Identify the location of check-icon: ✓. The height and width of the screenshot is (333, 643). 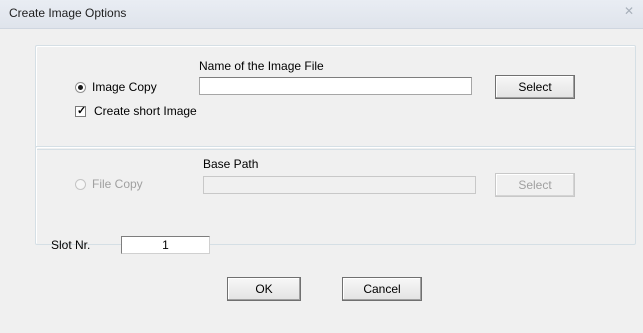
(82, 111).